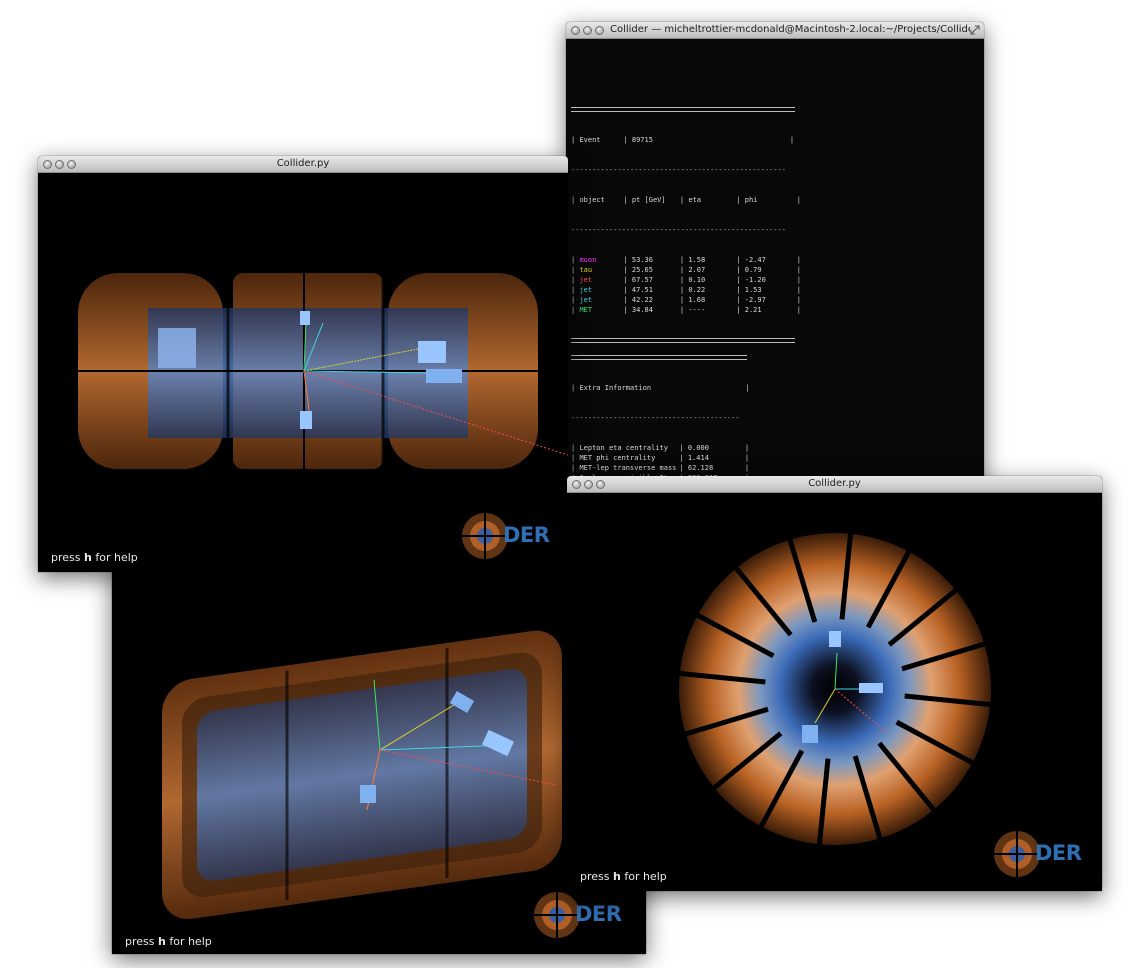 Image resolution: width=1139 pixels, height=968 pixels. Describe the element at coordinates (686, 300) in the screenshot. I see `object-row: | jet | 42.22 | 1.68 | -2.97 |` at that location.